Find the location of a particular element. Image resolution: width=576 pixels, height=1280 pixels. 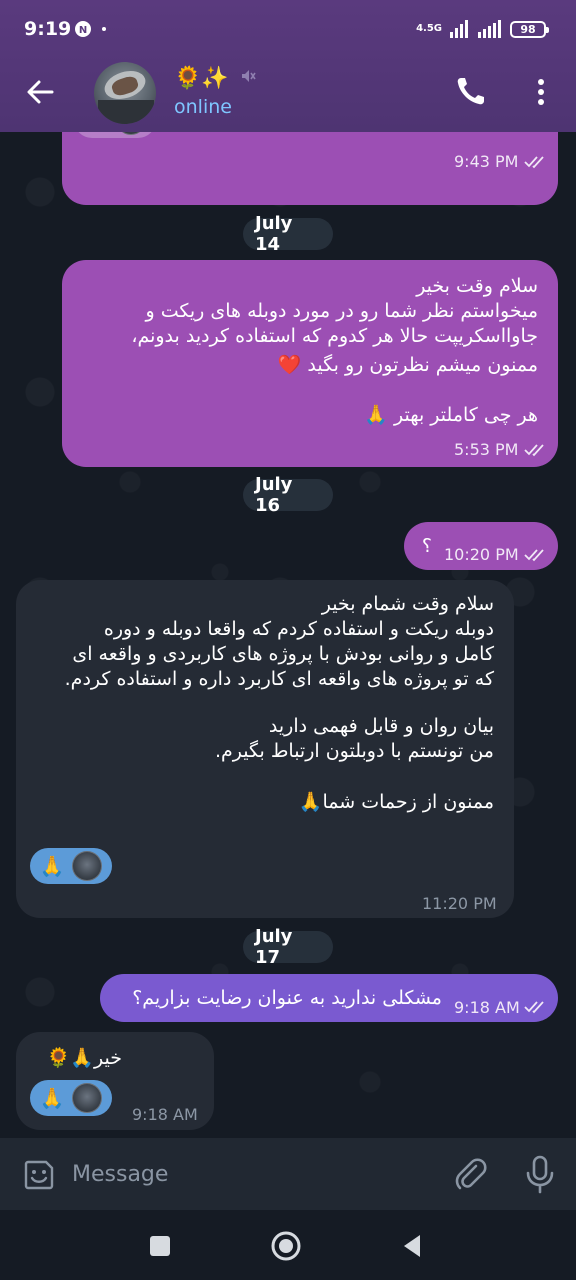

muted-speaker-icon is located at coordinates (249, 76).